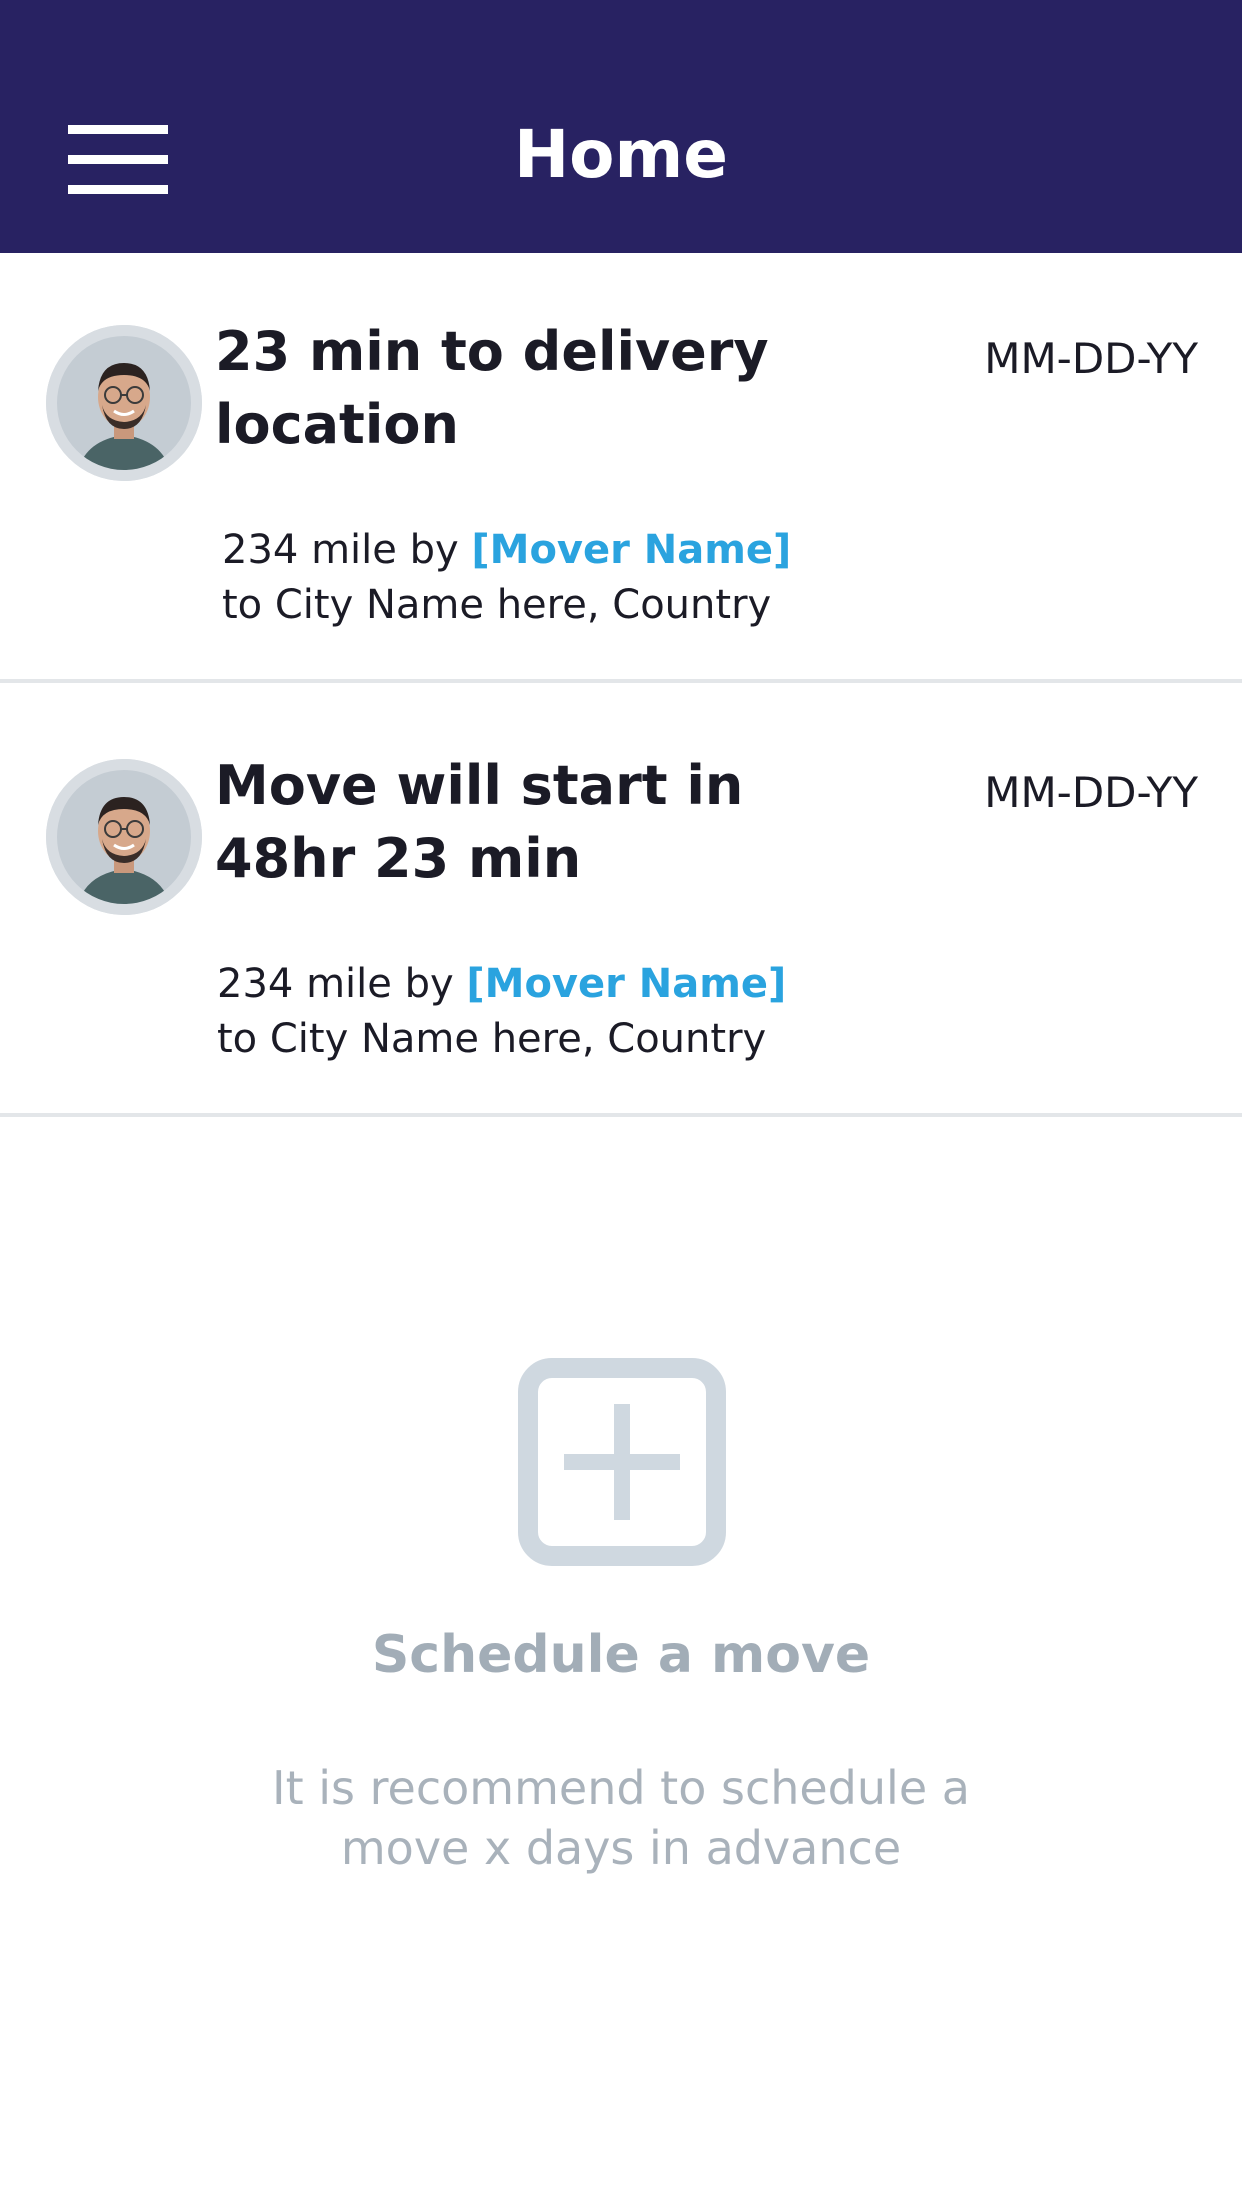 This screenshot has width=1242, height=2208. What do you see at coordinates (621, 154) in the screenshot?
I see `page-title: Home` at bounding box center [621, 154].